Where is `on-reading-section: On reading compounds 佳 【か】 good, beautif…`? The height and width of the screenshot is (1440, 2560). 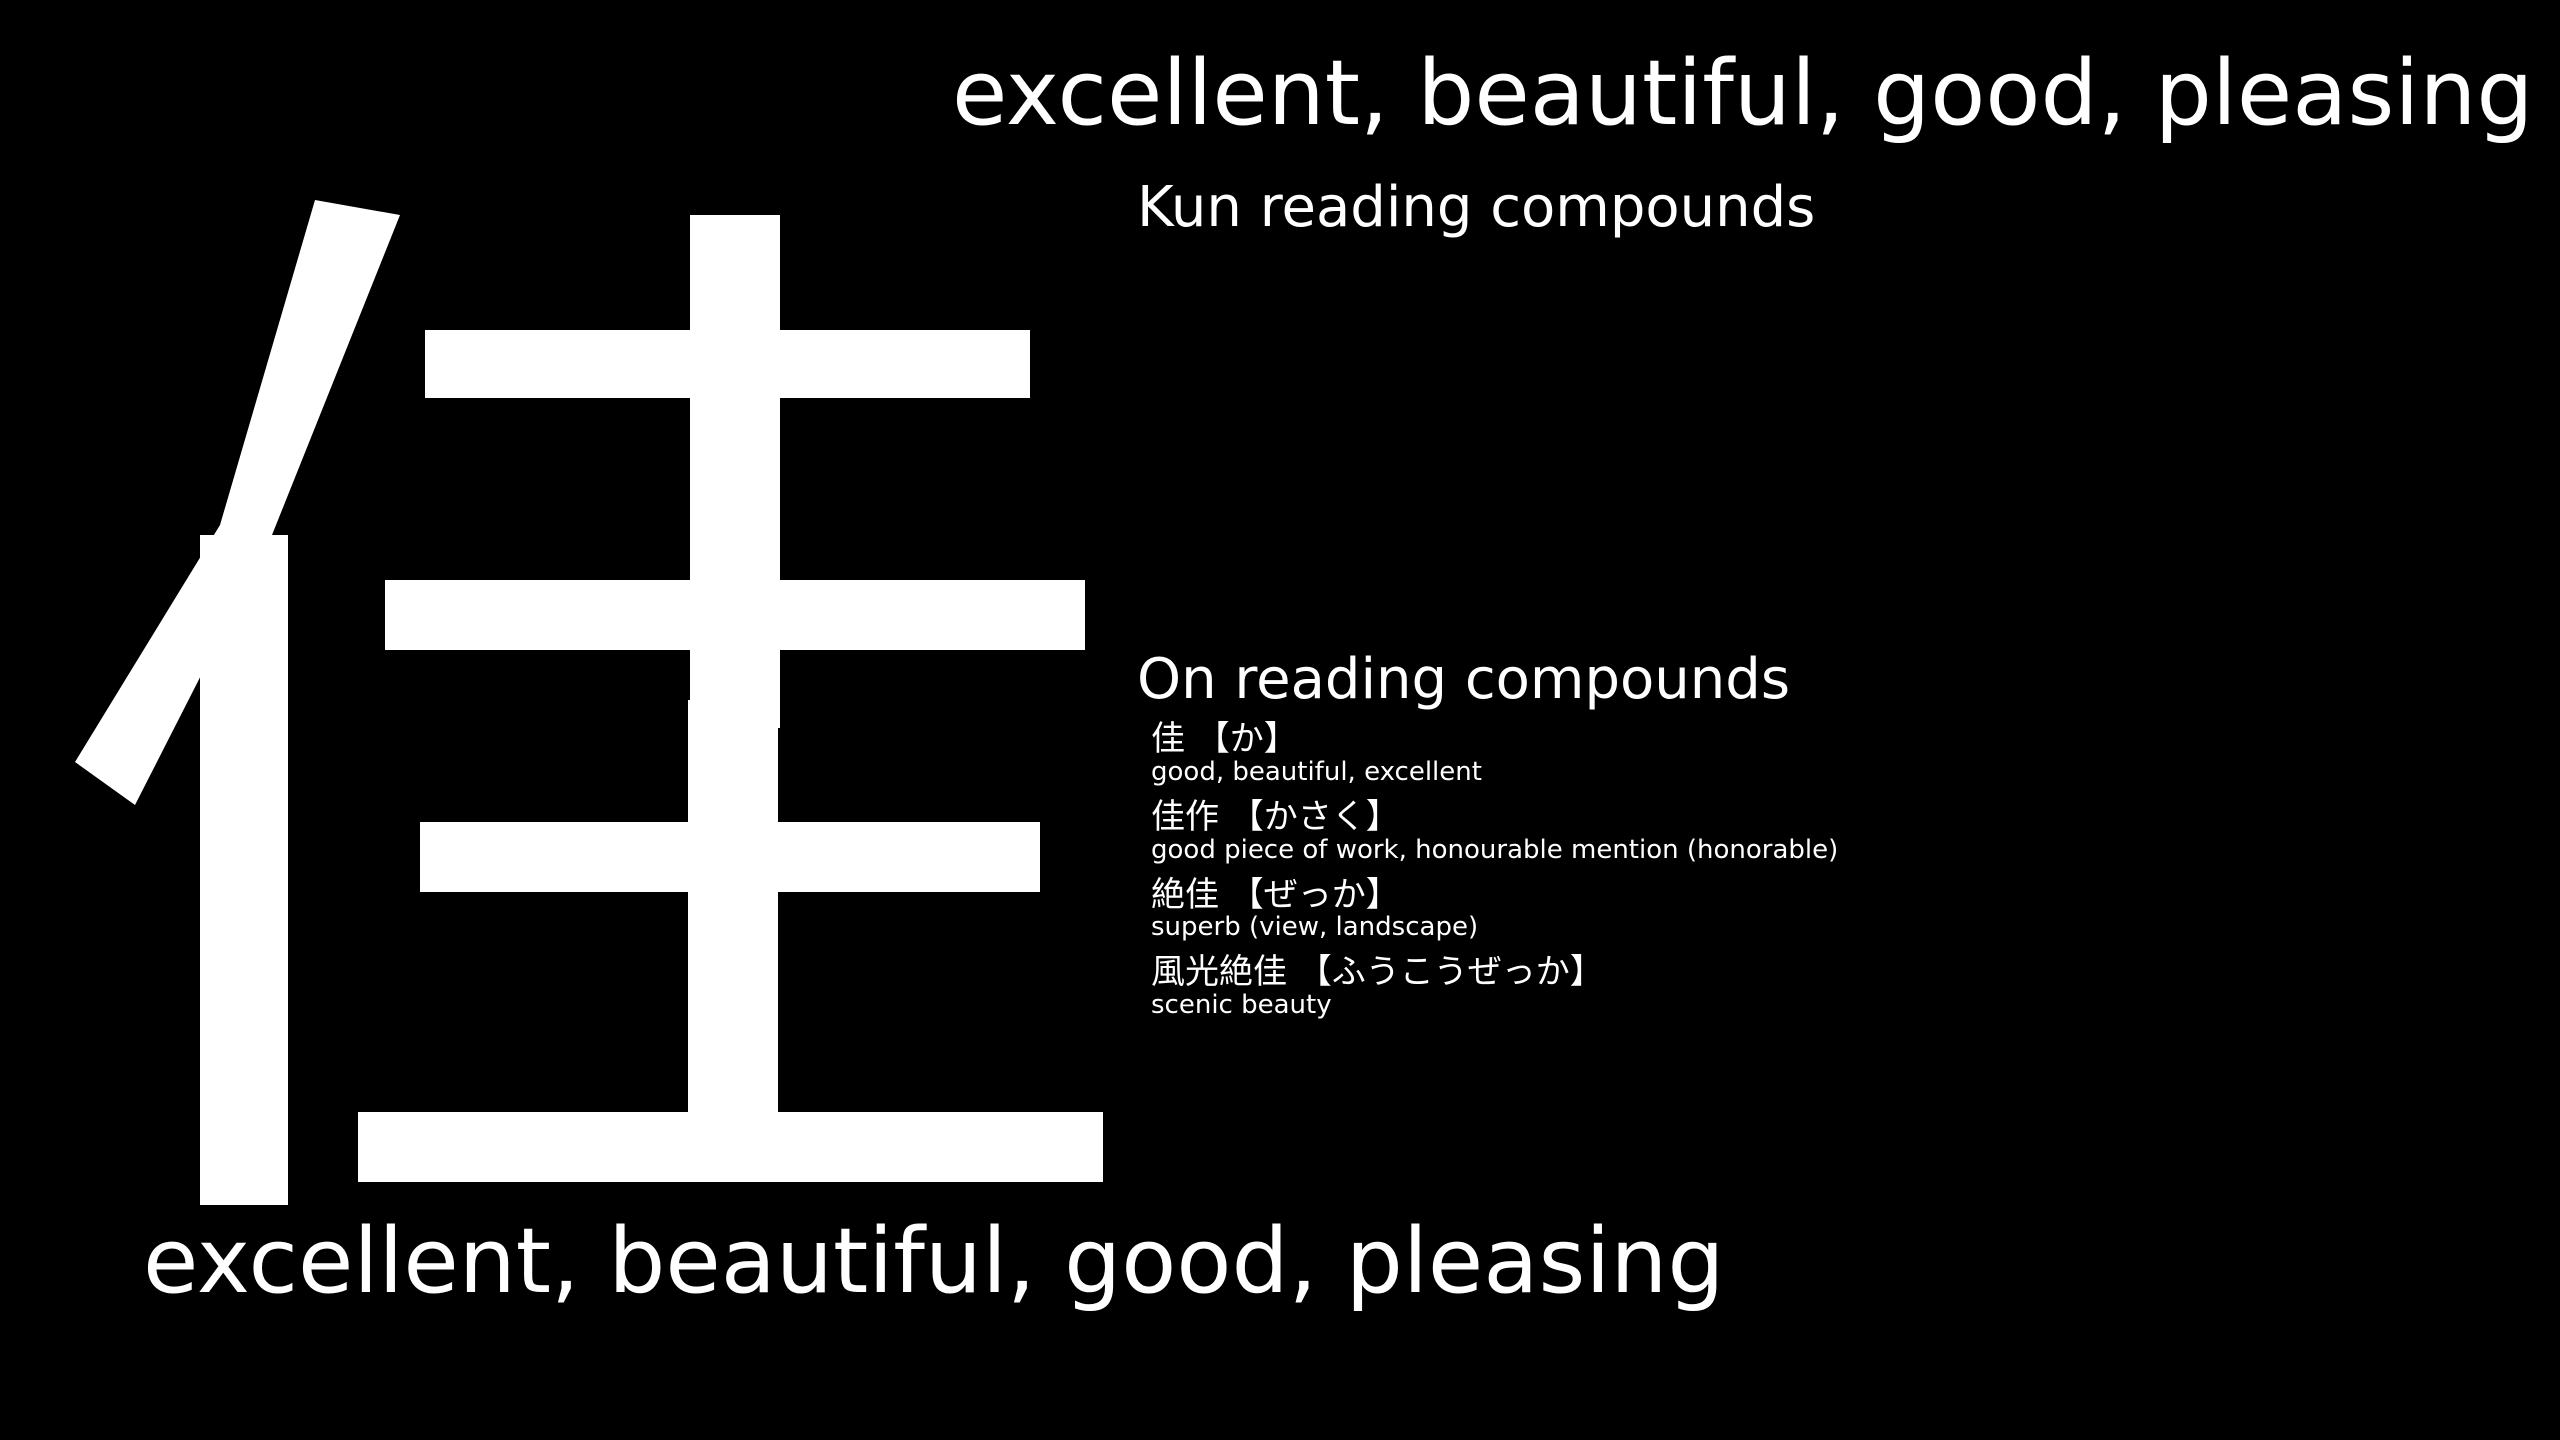
on-reading-section: On reading compounds 佳 【か】 good, beautif… is located at coordinates (1487, 840).